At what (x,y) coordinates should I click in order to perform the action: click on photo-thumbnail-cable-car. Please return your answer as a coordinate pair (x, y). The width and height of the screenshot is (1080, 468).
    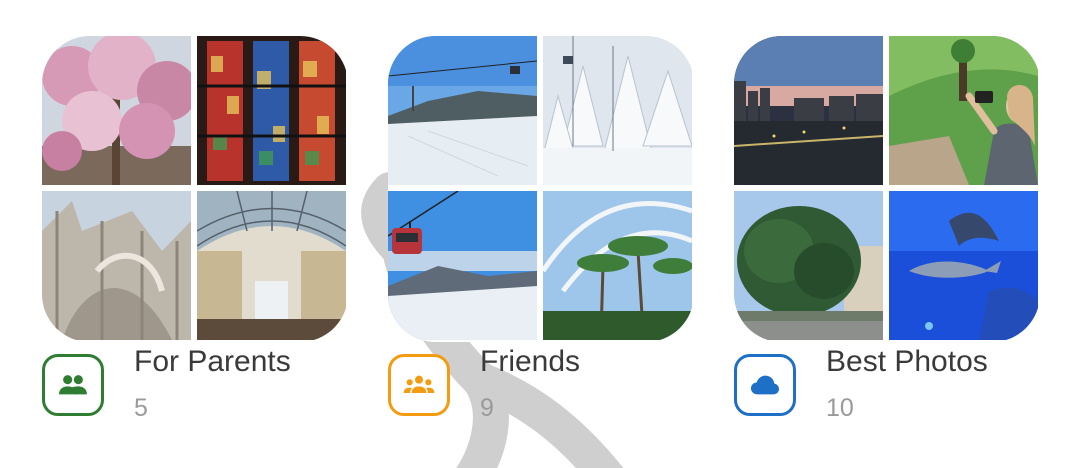
    Looking at the image, I should click on (462, 265).